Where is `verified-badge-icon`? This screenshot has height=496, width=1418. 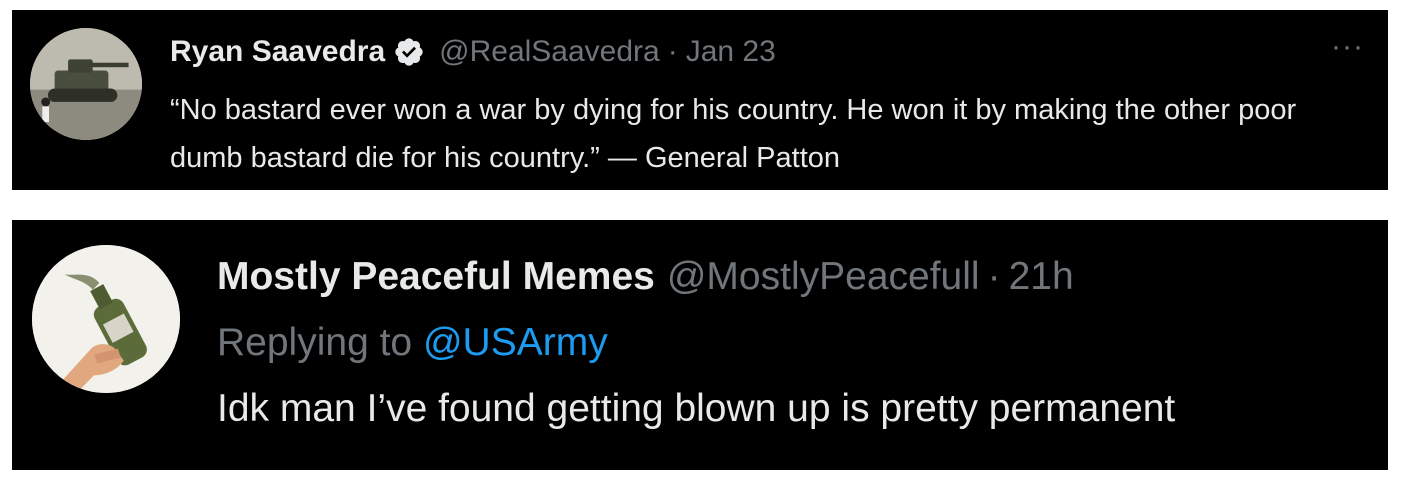 verified-badge-icon is located at coordinates (409, 52).